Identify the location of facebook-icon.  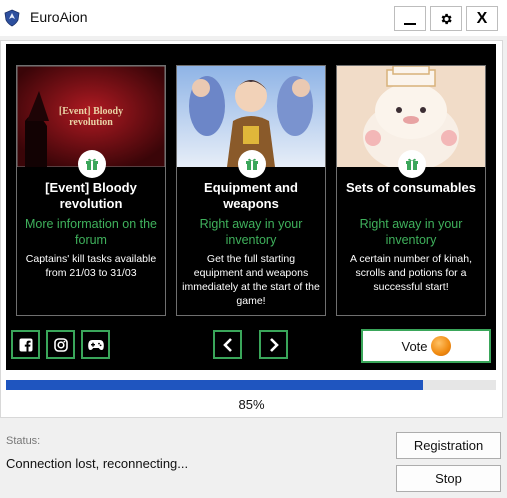
(25, 345).